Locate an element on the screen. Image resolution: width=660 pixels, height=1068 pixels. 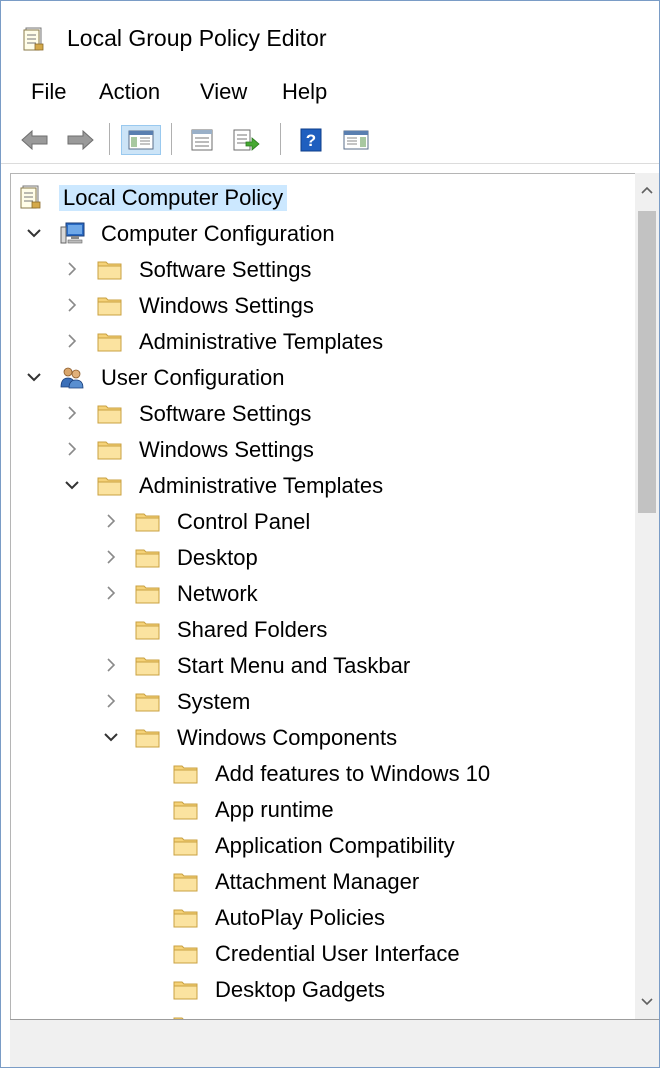
tree-node-add-features-to-windows-10: Add features to Windows 10 is located at coordinates (321, 773).